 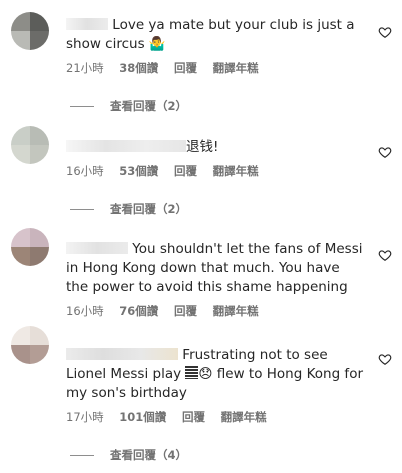 What do you see at coordinates (157, 44) in the screenshot?
I see `shrug-emoji: 🤷‍♂️` at bounding box center [157, 44].